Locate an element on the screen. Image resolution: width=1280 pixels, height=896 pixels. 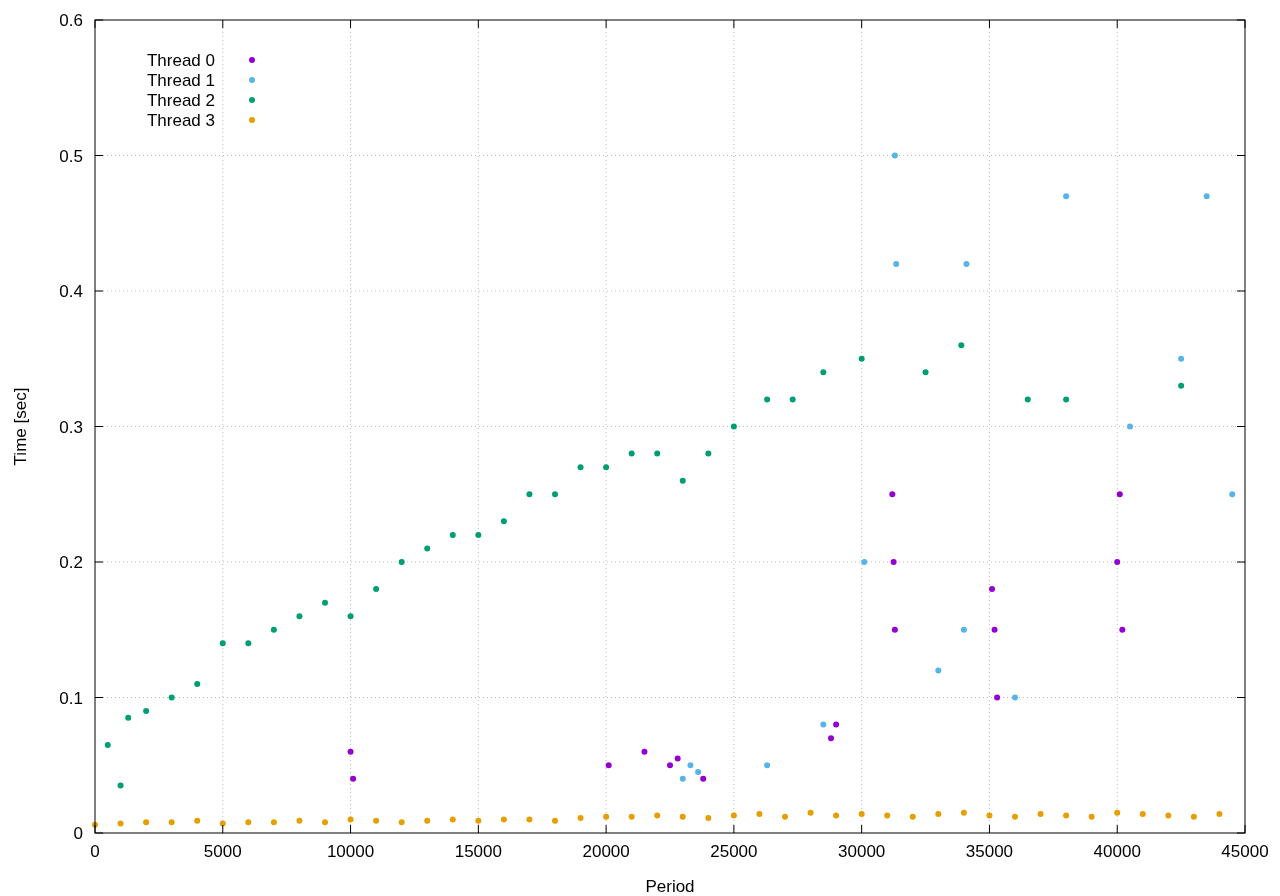
x-tick-label: 35000 is located at coordinates (989, 851).